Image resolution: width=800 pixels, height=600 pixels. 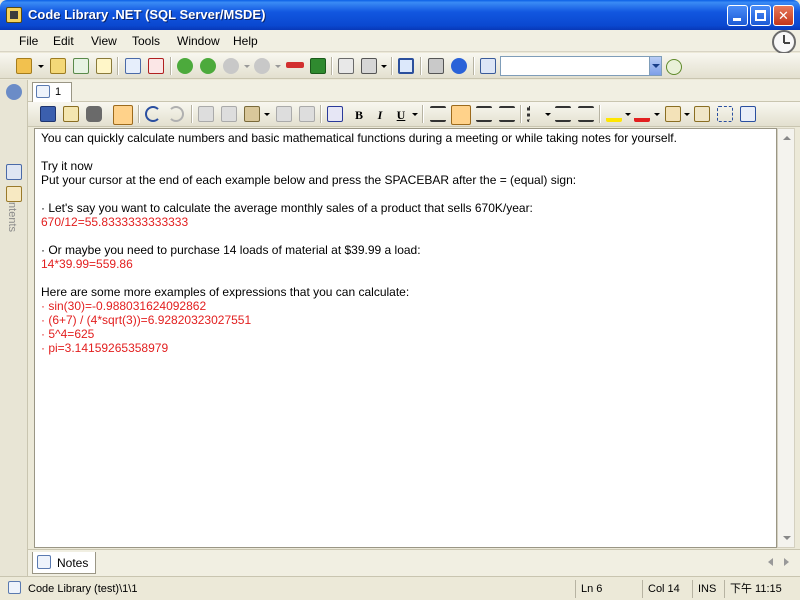 What do you see at coordinates (401, 115) in the screenshot?
I see `underline-button: U` at bounding box center [401, 115].